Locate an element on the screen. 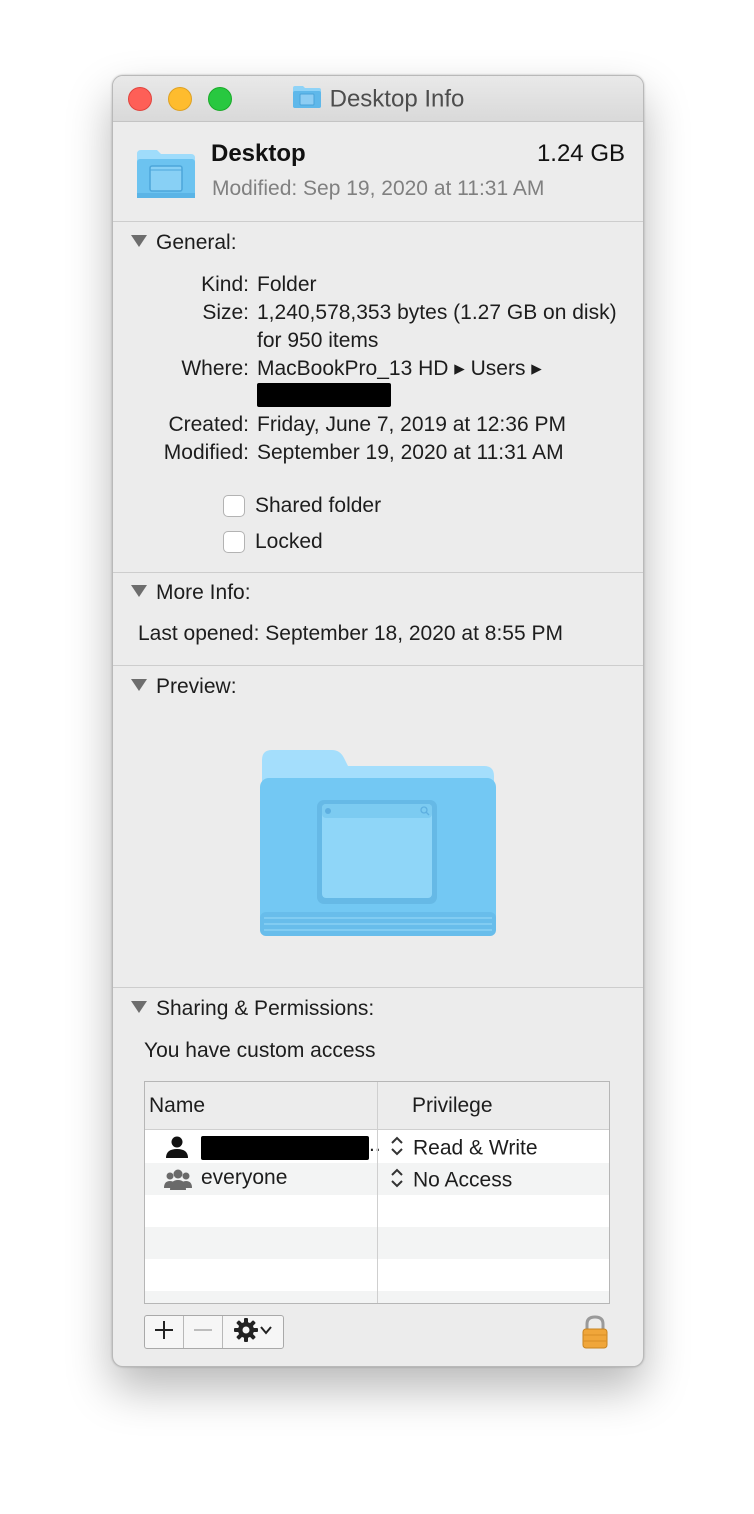 This screenshot has width=754, height=1514. modified-label: Modified: is located at coordinates (206, 452).